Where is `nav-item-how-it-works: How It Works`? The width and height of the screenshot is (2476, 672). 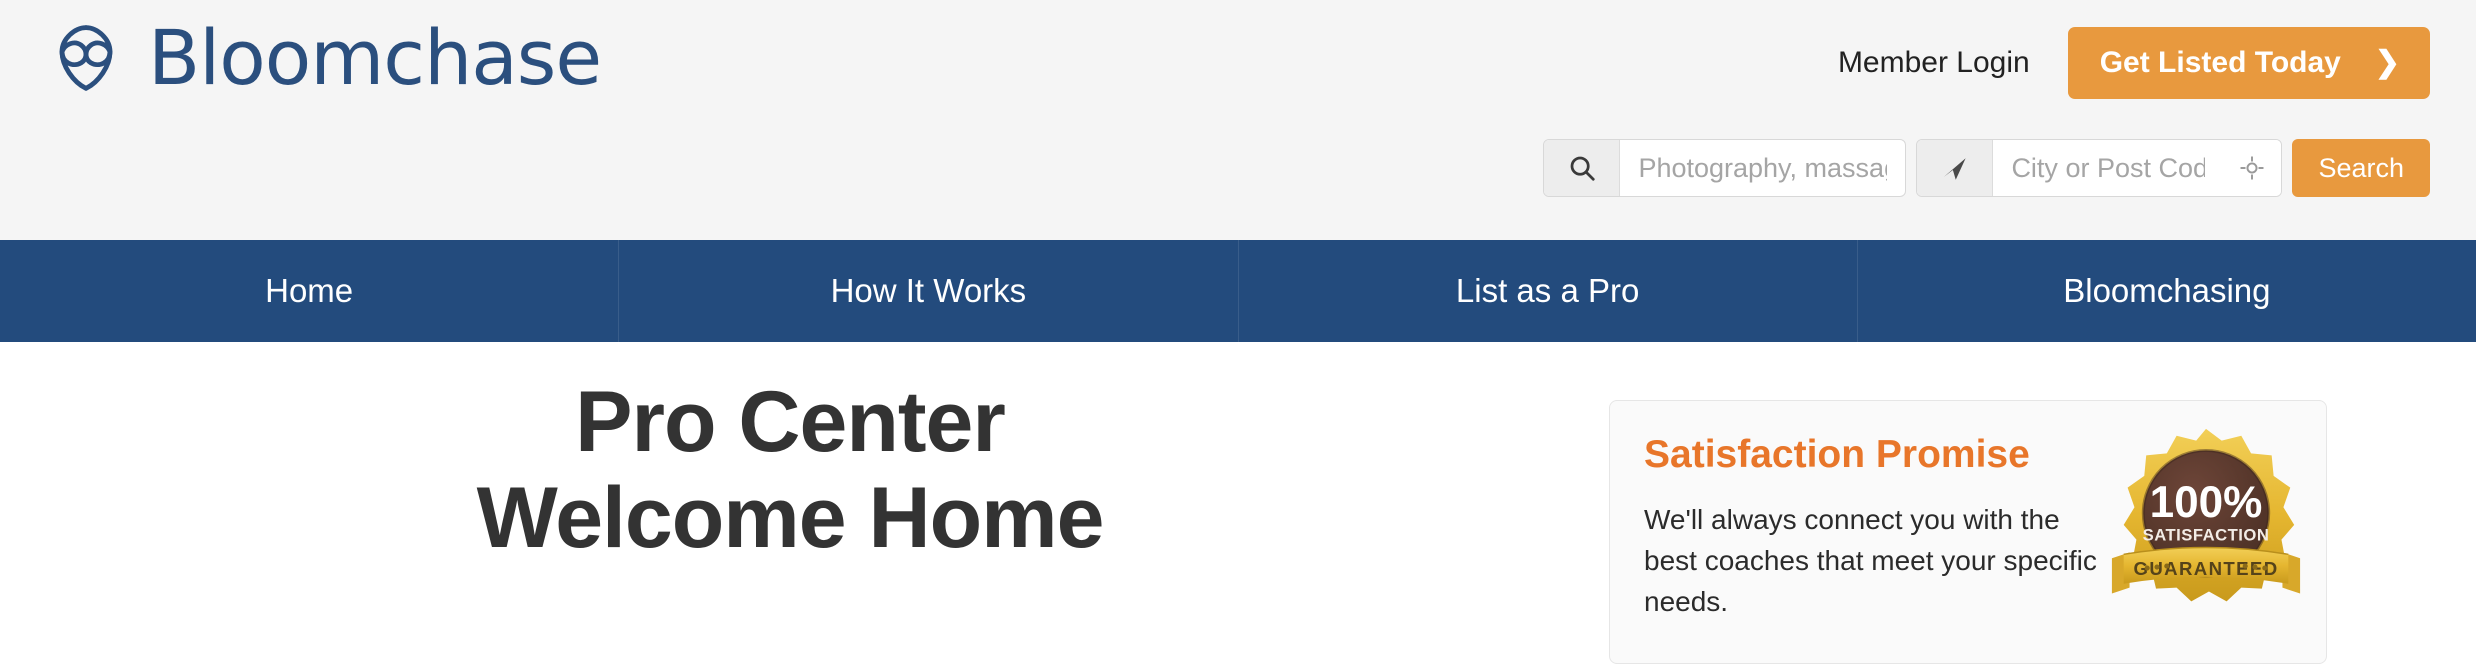
nav-item-how-it-works: How It Works is located at coordinates (929, 291).